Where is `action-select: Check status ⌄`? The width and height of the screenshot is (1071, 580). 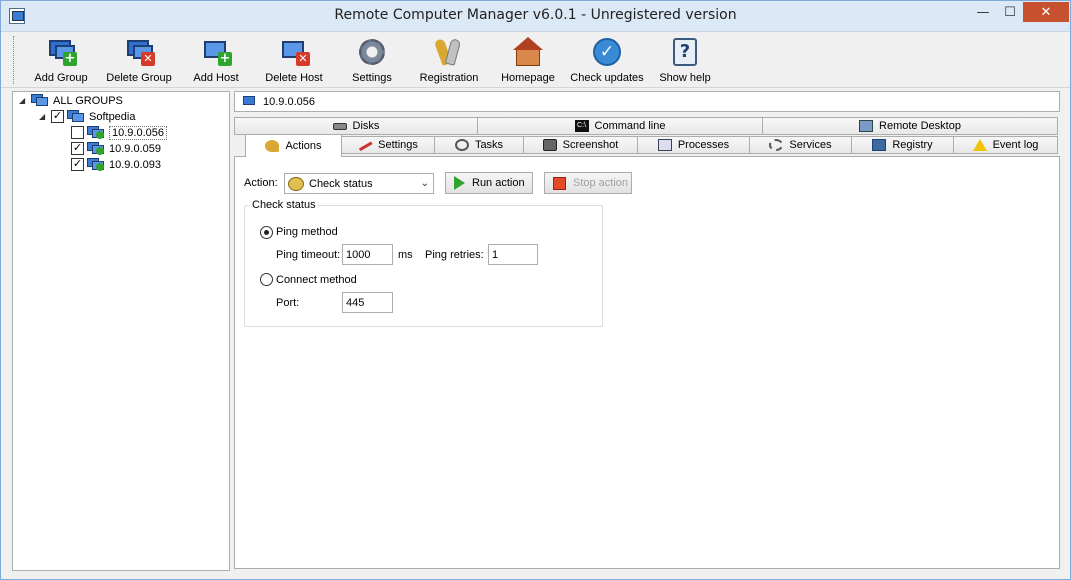 action-select: Check status ⌄ is located at coordinates (359, 183).